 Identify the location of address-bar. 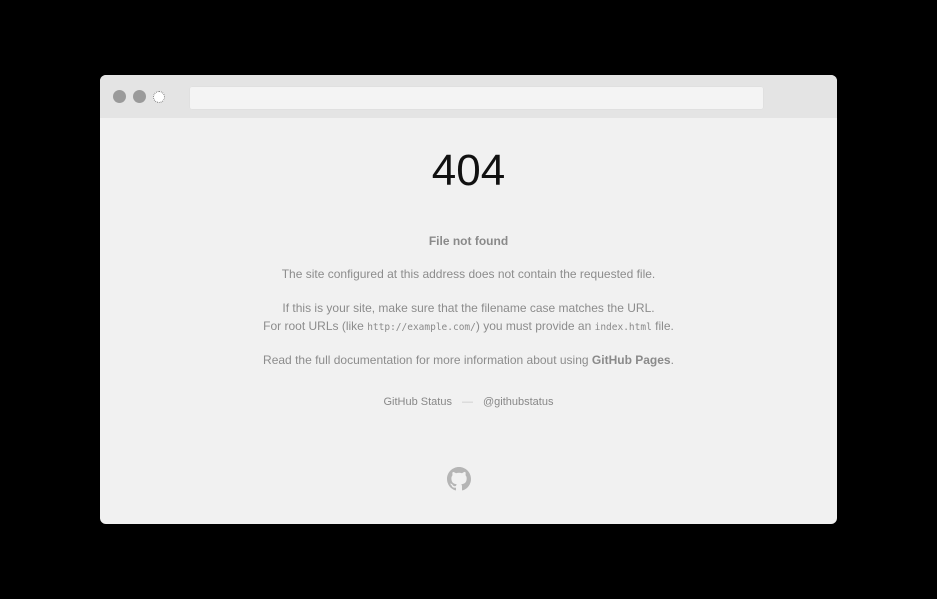
(476, 98).